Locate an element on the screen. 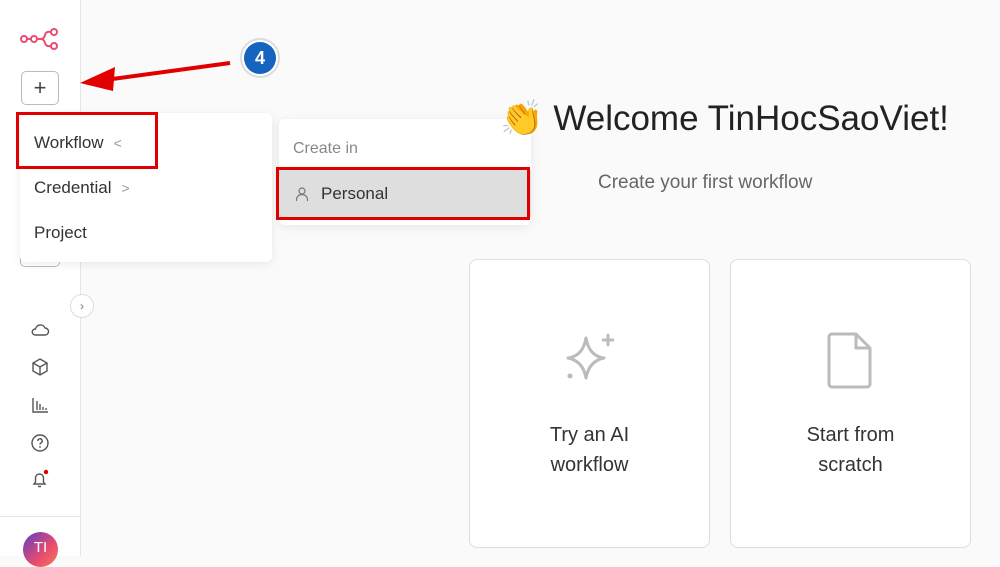  page-title: 👏 Welcome TinHocSaoViet! is located at coordinates (724, 118).